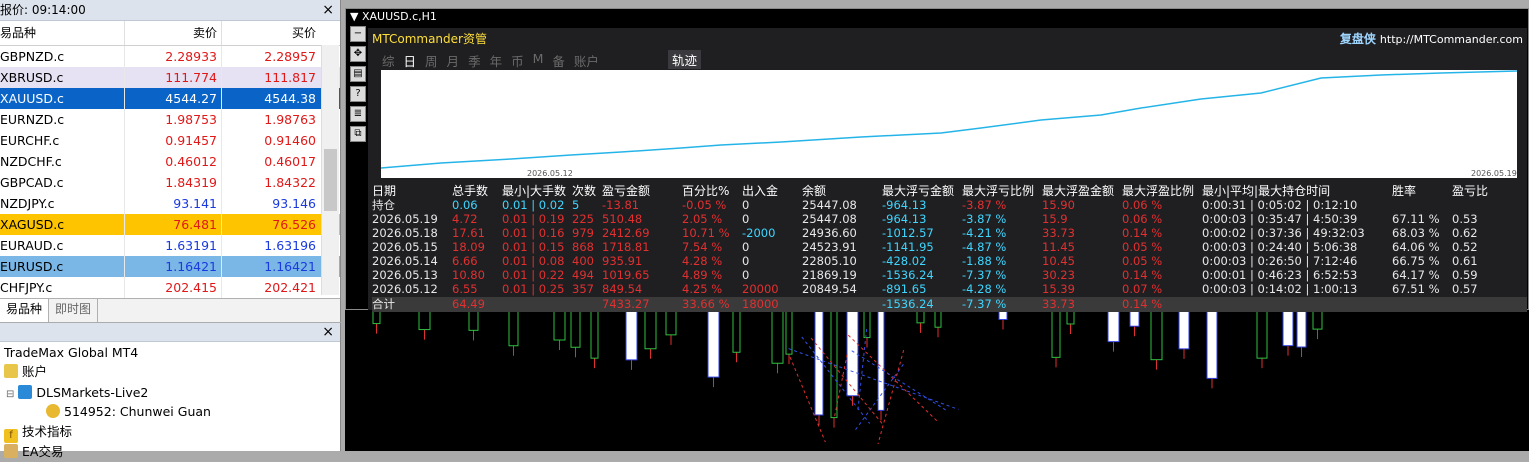 The image size is (1529, 462). I want to click on market-watch-row: XAUUSD.c 4544.27 4544.38, so click(170, 98).